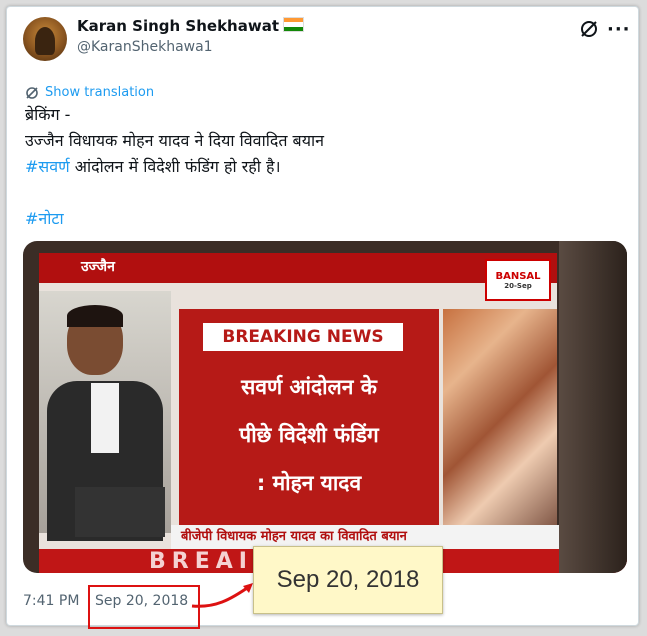  Describe the element at coordinates (144, 607) in the screenshot. I see `date-highlight-box` at that location.